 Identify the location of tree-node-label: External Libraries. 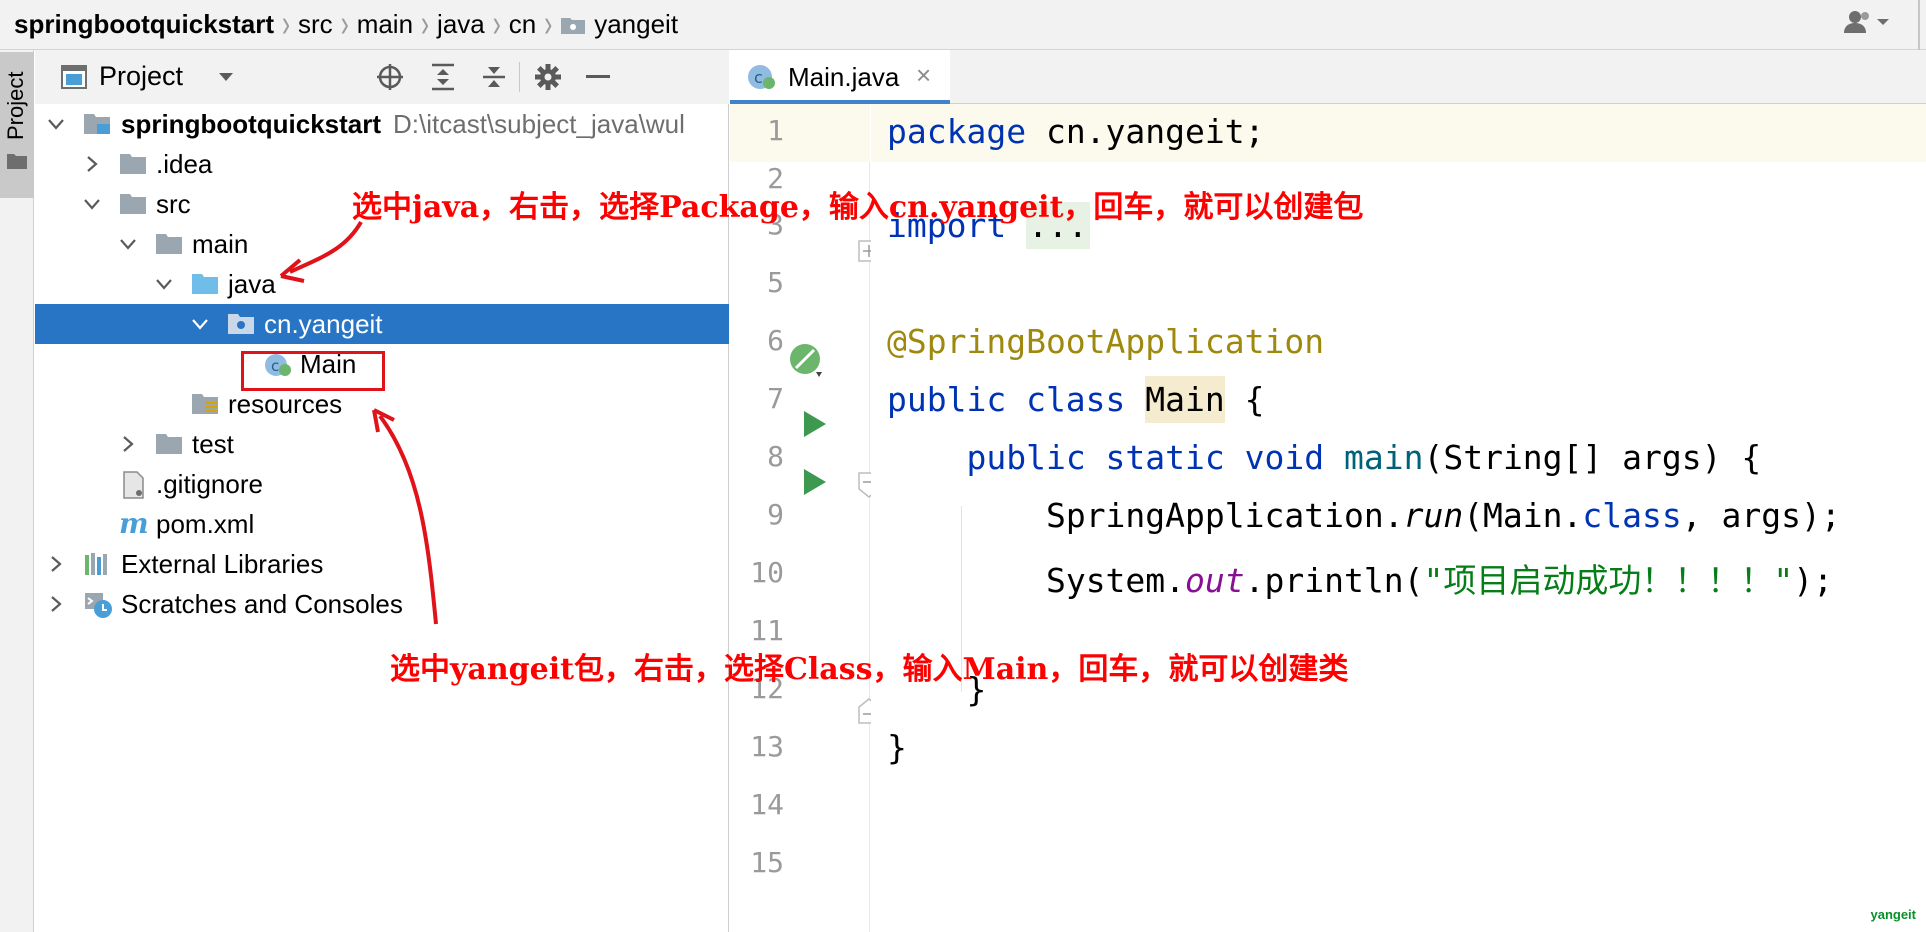
(222, 564).